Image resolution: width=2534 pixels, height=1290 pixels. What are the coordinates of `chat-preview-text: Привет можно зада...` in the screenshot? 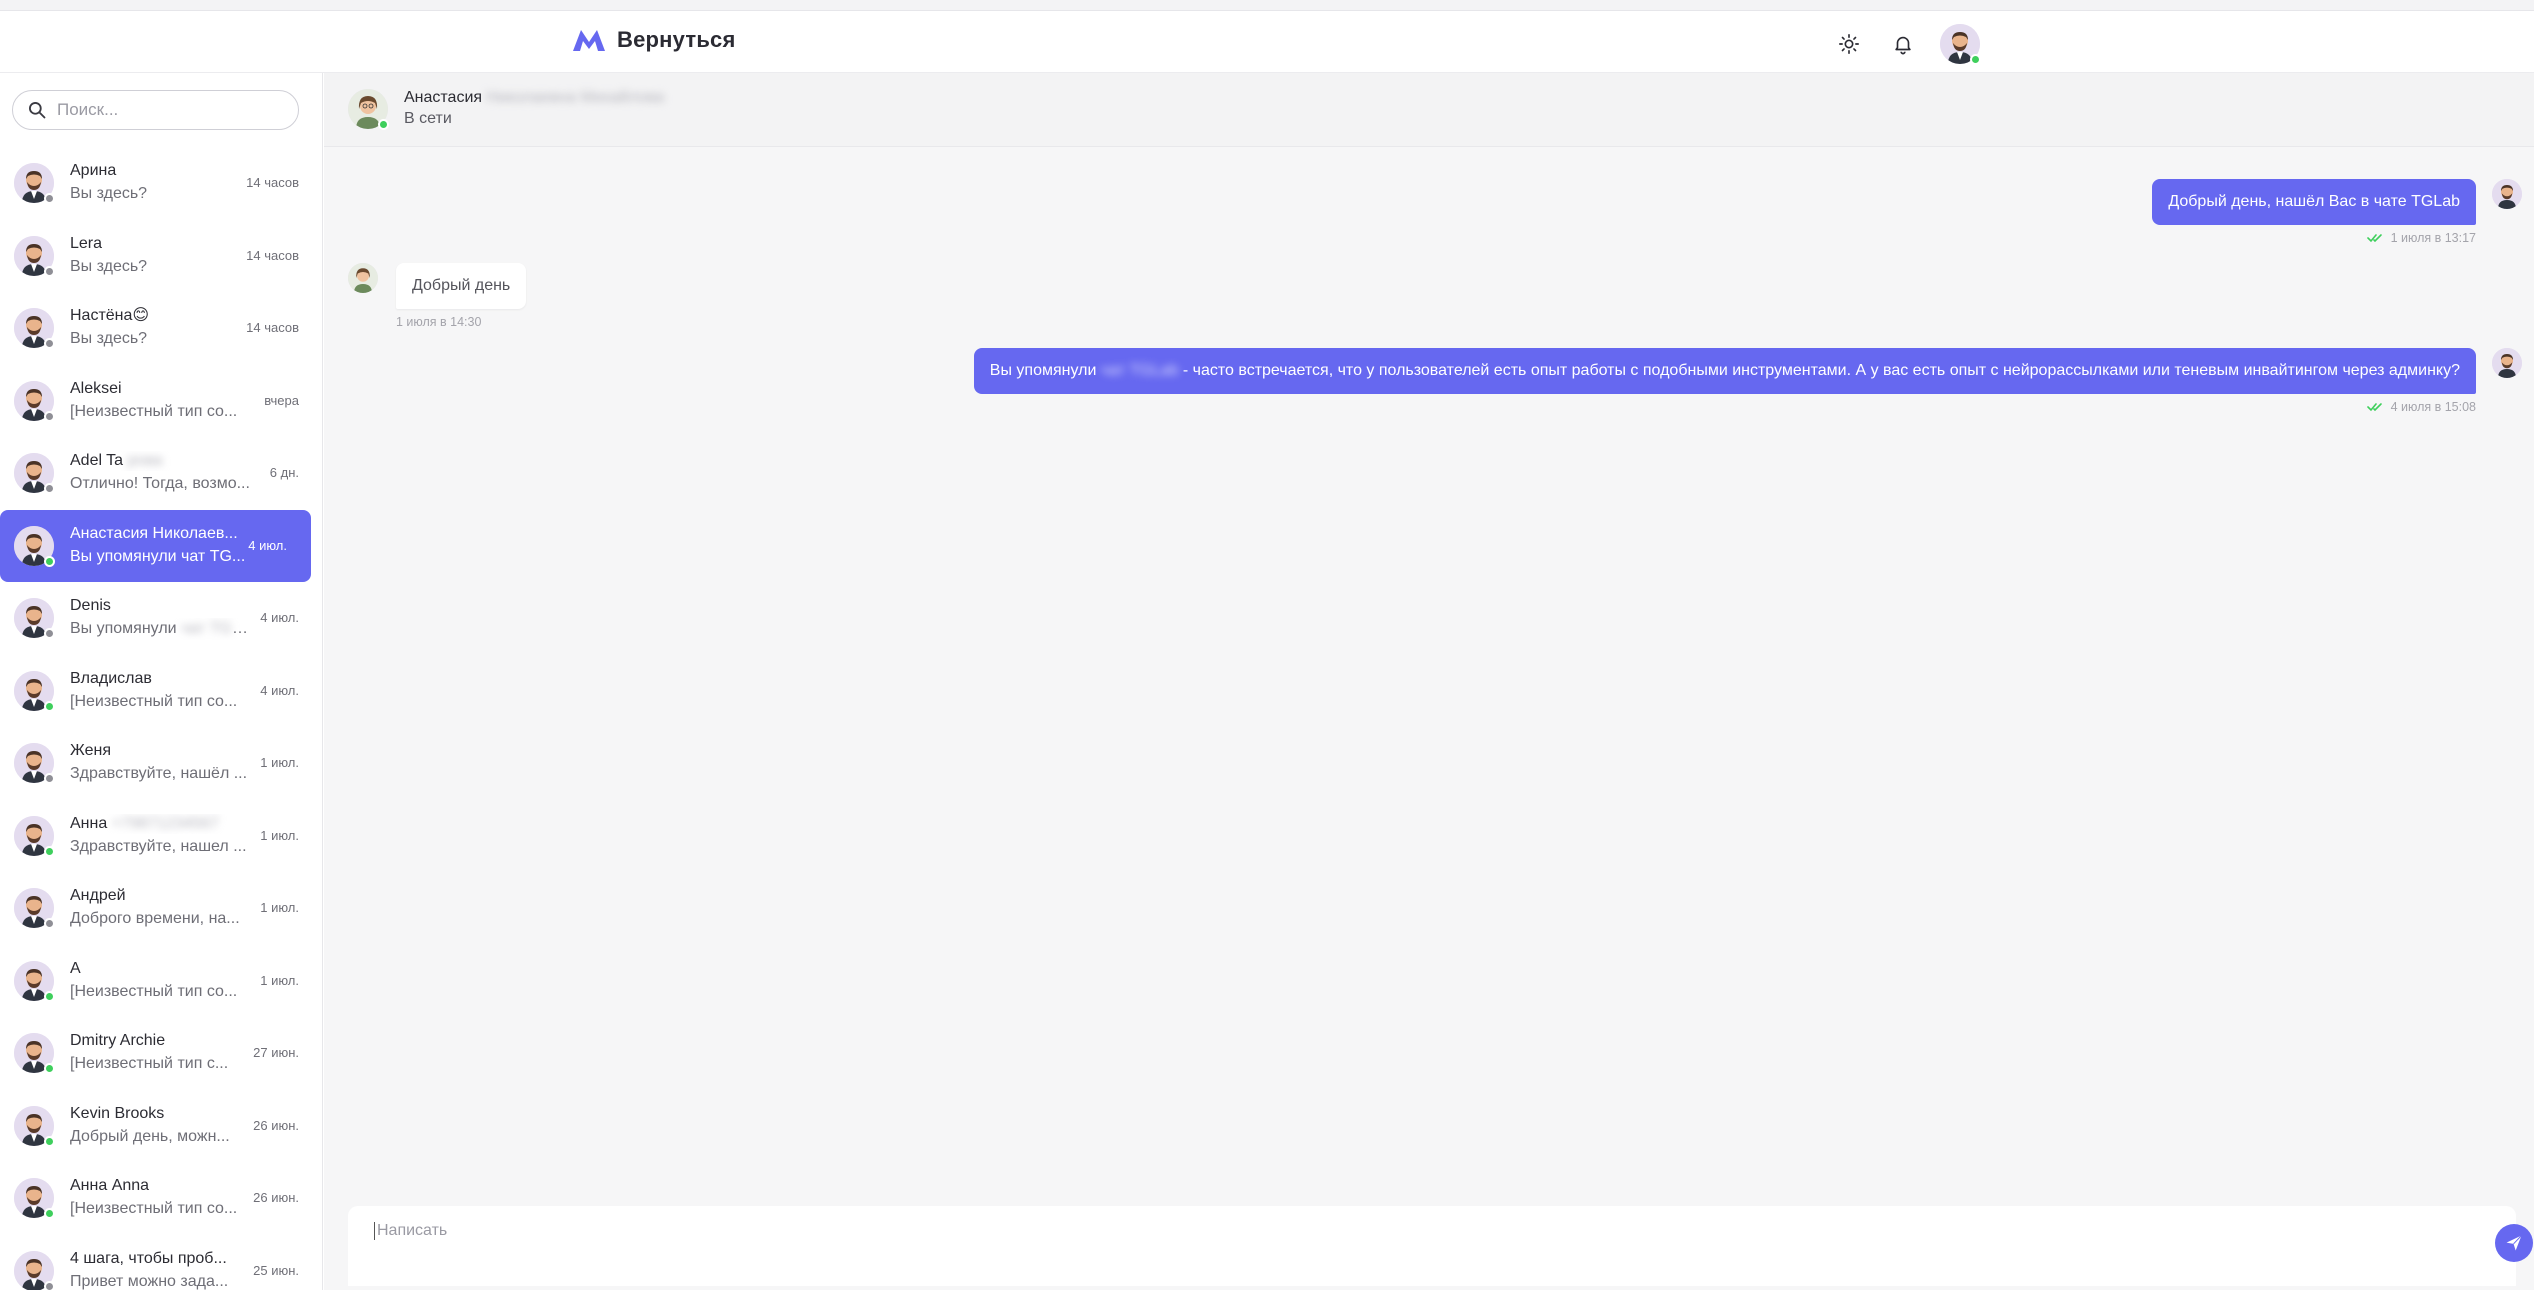 It's located at (149, 1281).